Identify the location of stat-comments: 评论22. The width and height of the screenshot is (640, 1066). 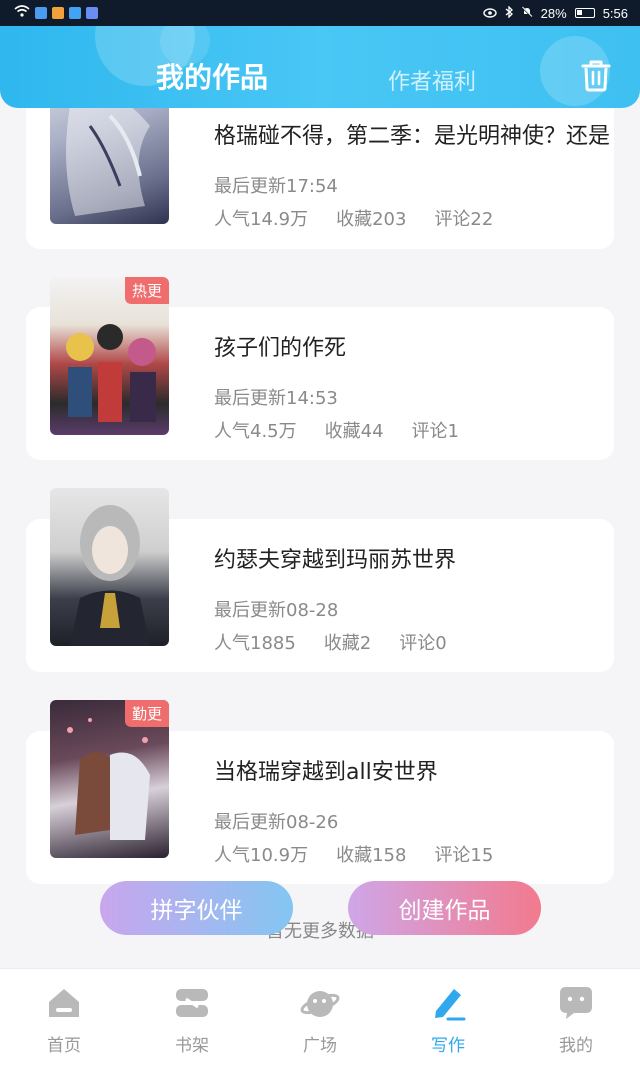
(464, 219).